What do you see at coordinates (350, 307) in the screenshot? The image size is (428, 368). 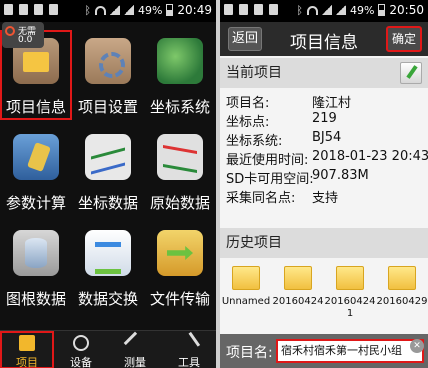 I see `history-item-label: 20160424 1` at bounding box center [350, 307].